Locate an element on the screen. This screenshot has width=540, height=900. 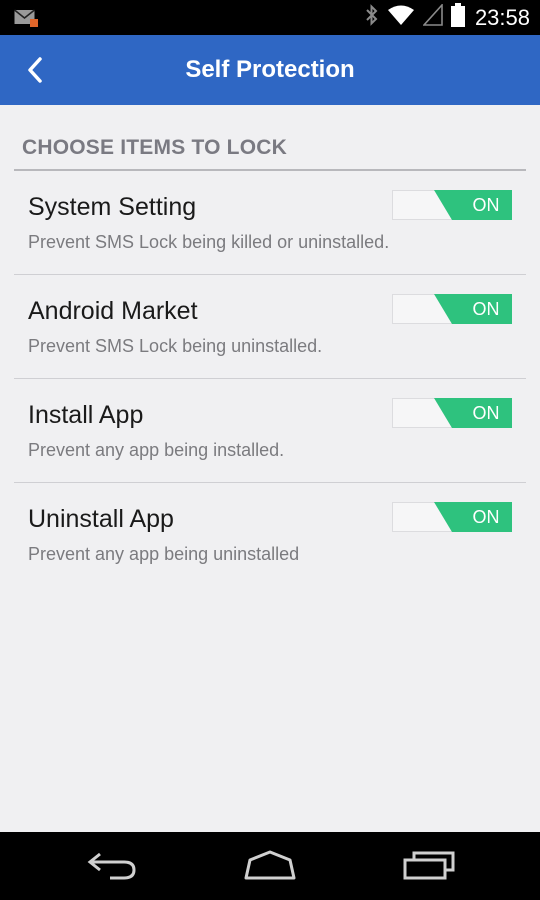
uninstall-app-toggle: ON is located at coordinates (452, 517).